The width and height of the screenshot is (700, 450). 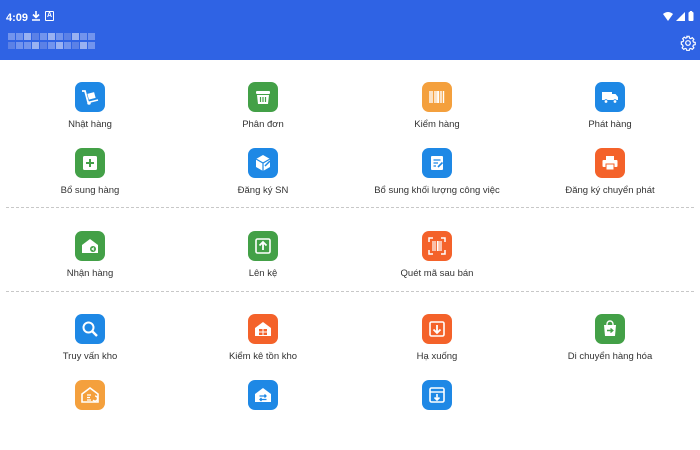 What do you see at coordinates (90, 273) in the screenshot?
I see `tile-label: Nhận hàng` at bounding box center [90, 273].